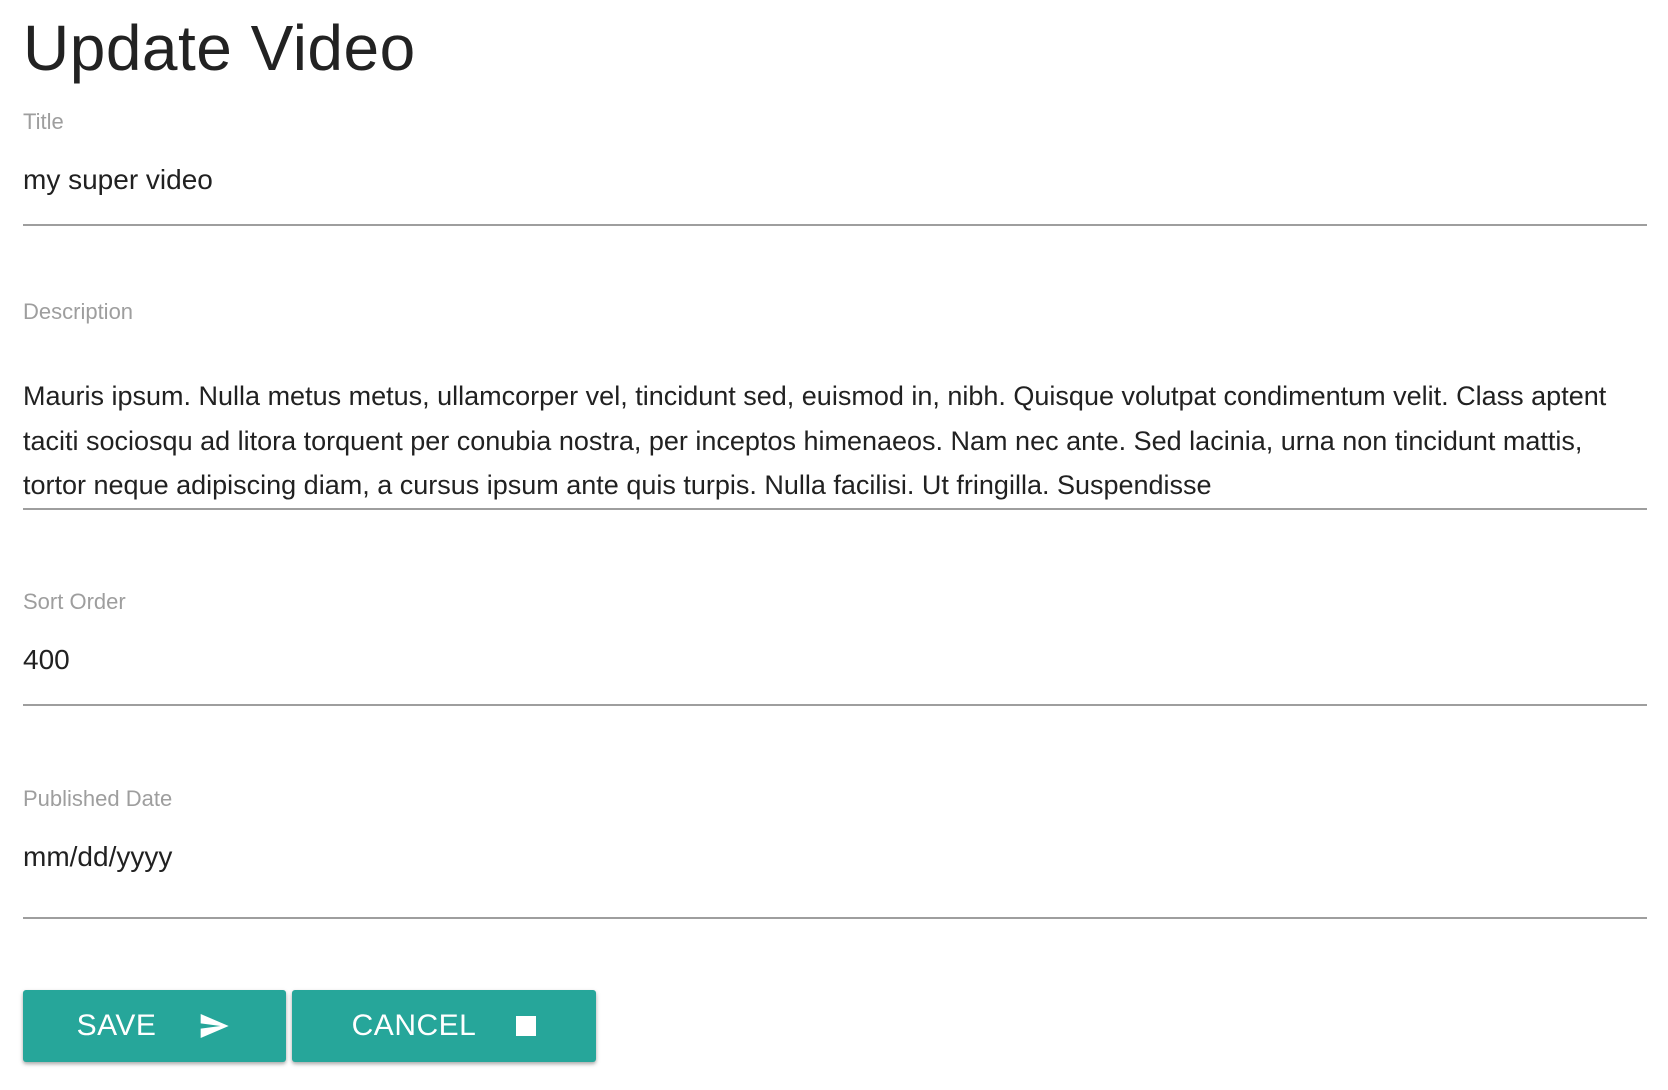  What do you see at coordinates (43, 121) in the screenshot?
I see `title-label: Title` at bounding box center [43, 121].